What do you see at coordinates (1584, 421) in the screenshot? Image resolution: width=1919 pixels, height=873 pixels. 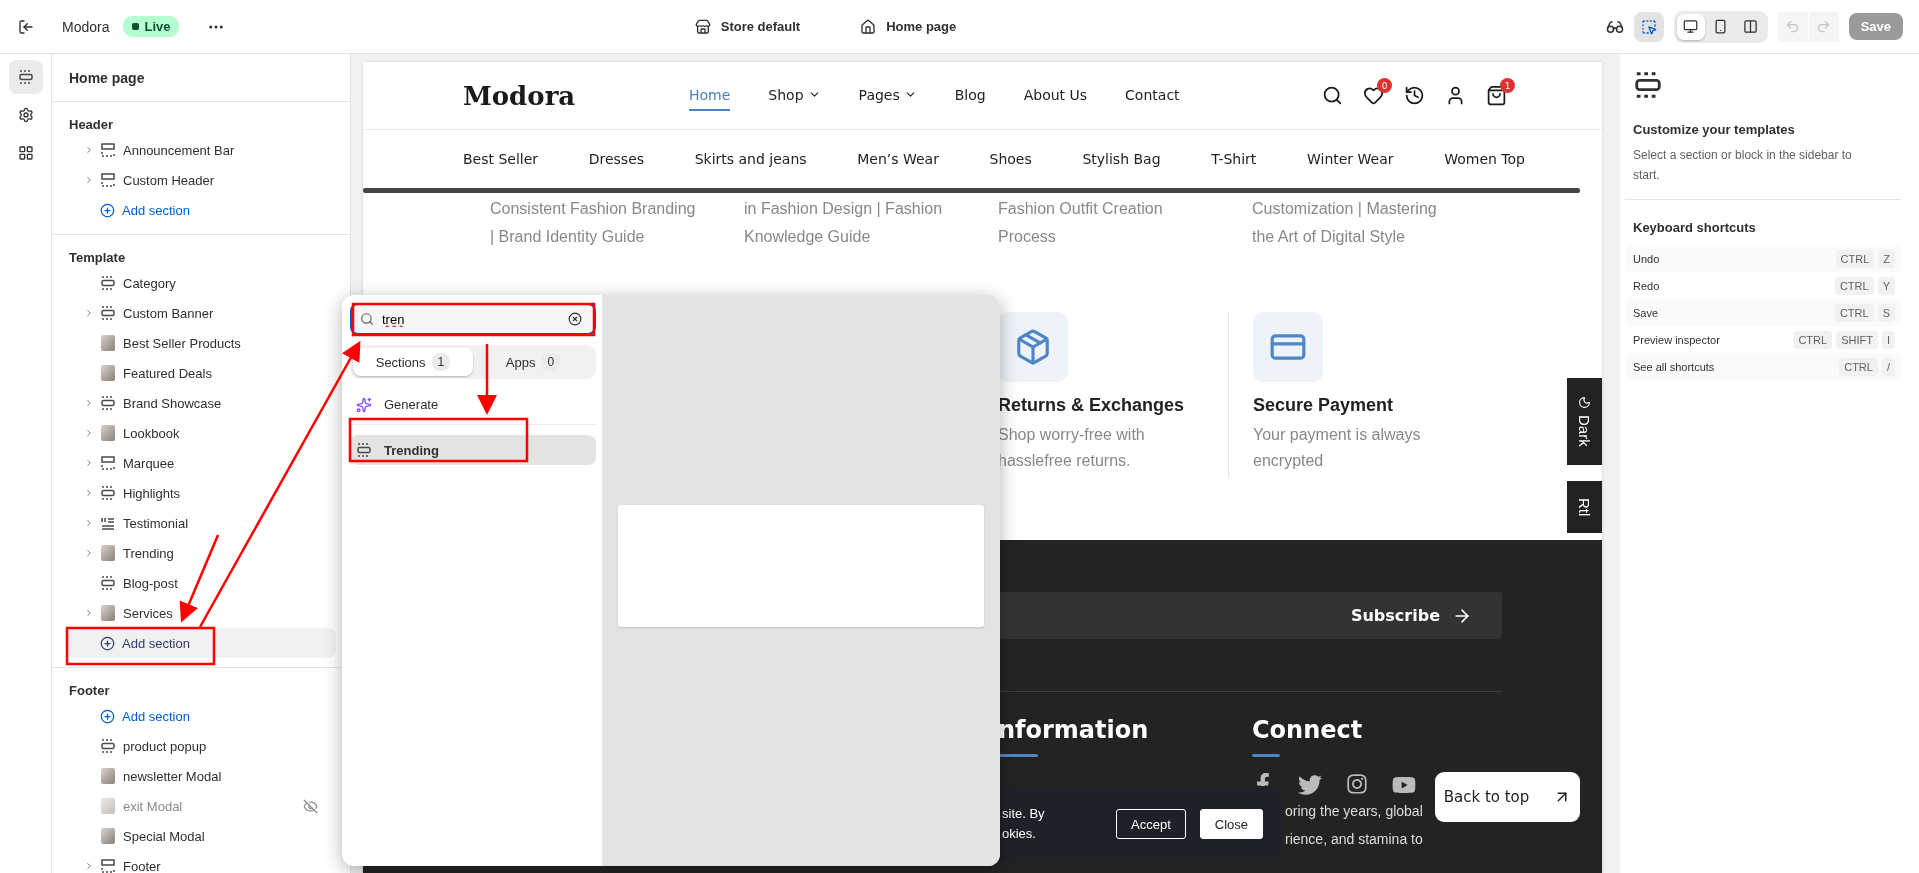 I see `dark-mode-tab: Dark` at bounding box center [1584, 421].